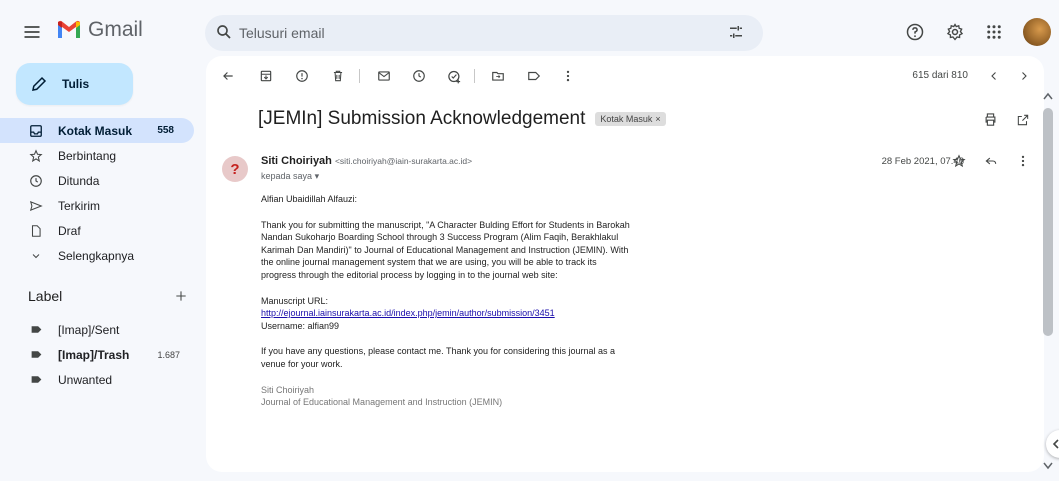 The width and height of the screenshot is (1059, 481). I want to click on print-icon, so click(990, 119).